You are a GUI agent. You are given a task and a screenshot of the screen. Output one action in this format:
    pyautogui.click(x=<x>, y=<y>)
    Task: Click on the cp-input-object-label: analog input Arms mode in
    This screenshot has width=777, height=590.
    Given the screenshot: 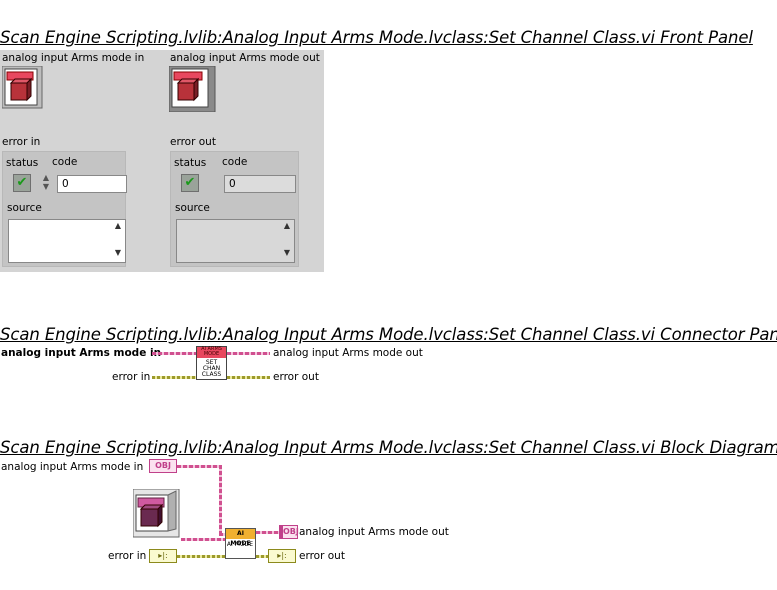 What is the action you would take?
    pyautogui.click(x=81, y=353)
    